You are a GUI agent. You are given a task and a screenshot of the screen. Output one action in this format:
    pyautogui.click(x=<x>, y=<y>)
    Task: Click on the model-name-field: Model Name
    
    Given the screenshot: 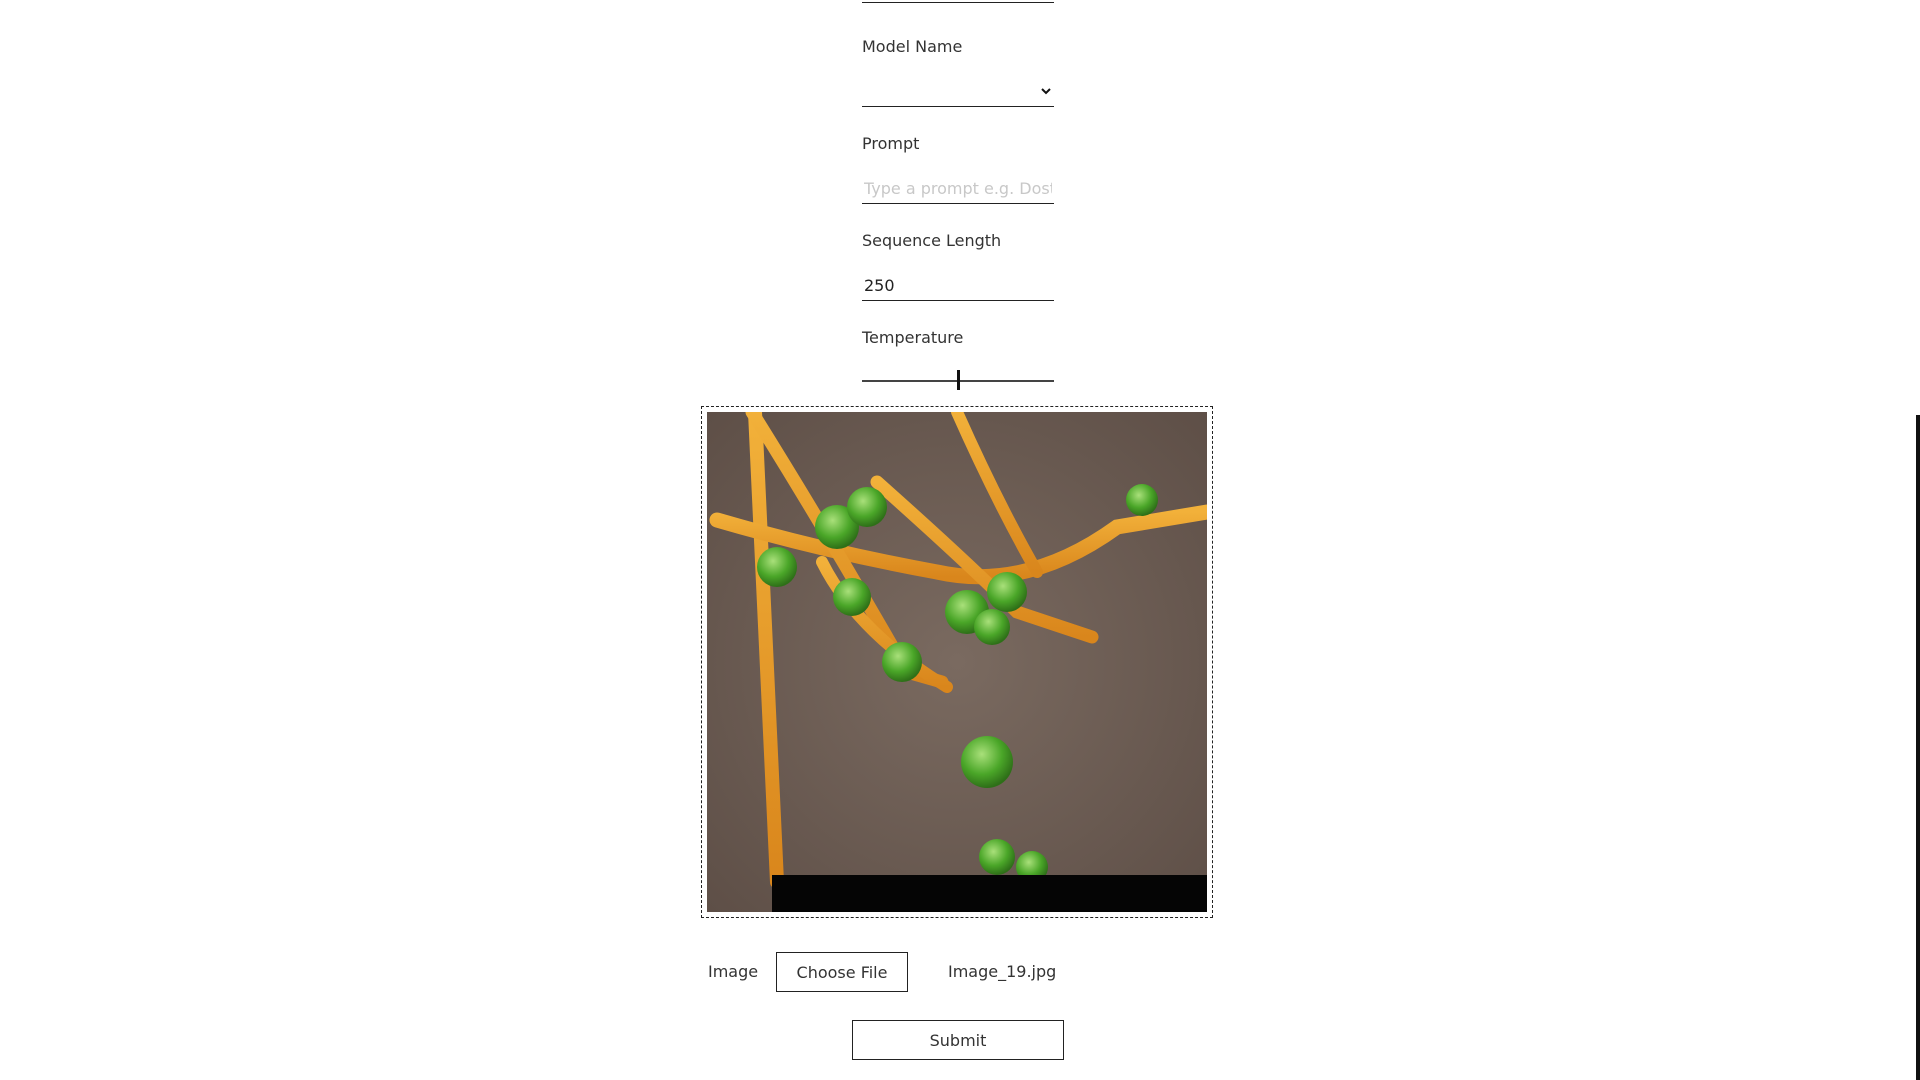 What is the action you would take?
    pyautogui.click(x=958, y=72)
    